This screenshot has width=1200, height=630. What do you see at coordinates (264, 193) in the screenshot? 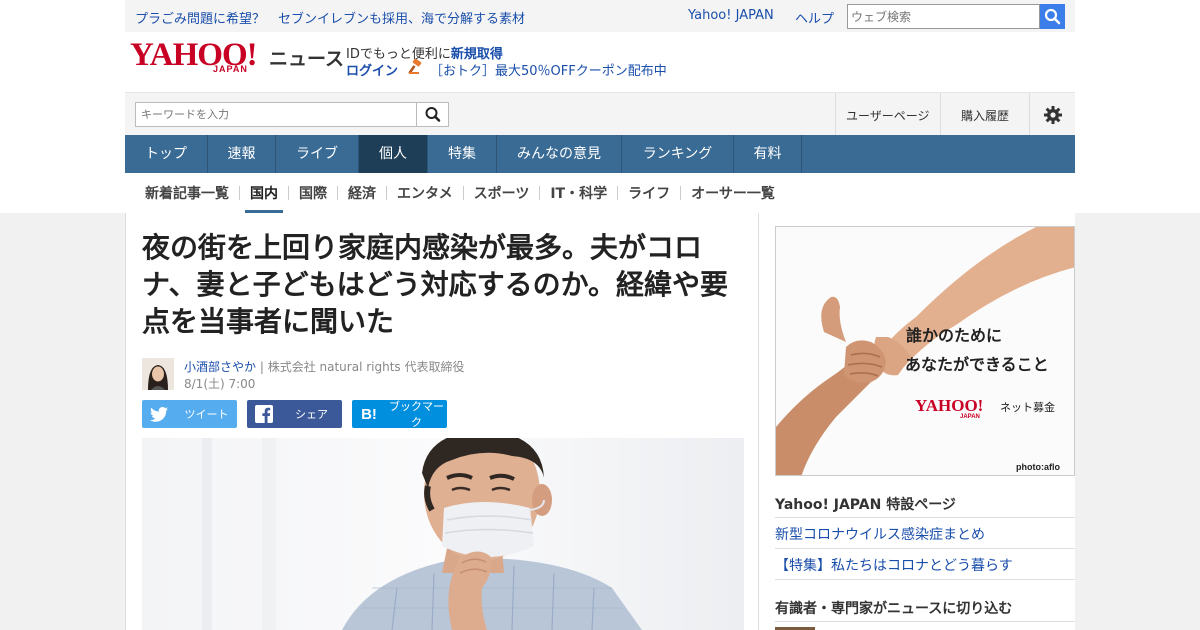
I see `category-domestic: 国内` at bounding box center [264, 193].